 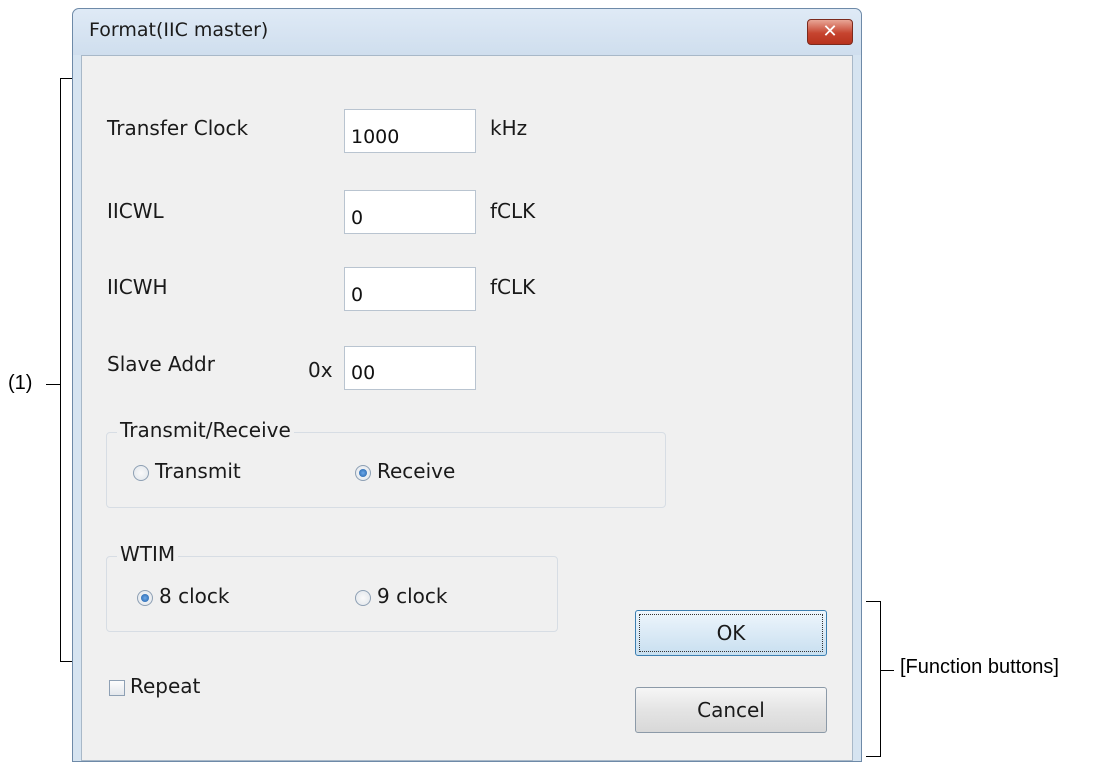 I want to click on eight-clock-label: 8 clock, so click(x=194, y=596).